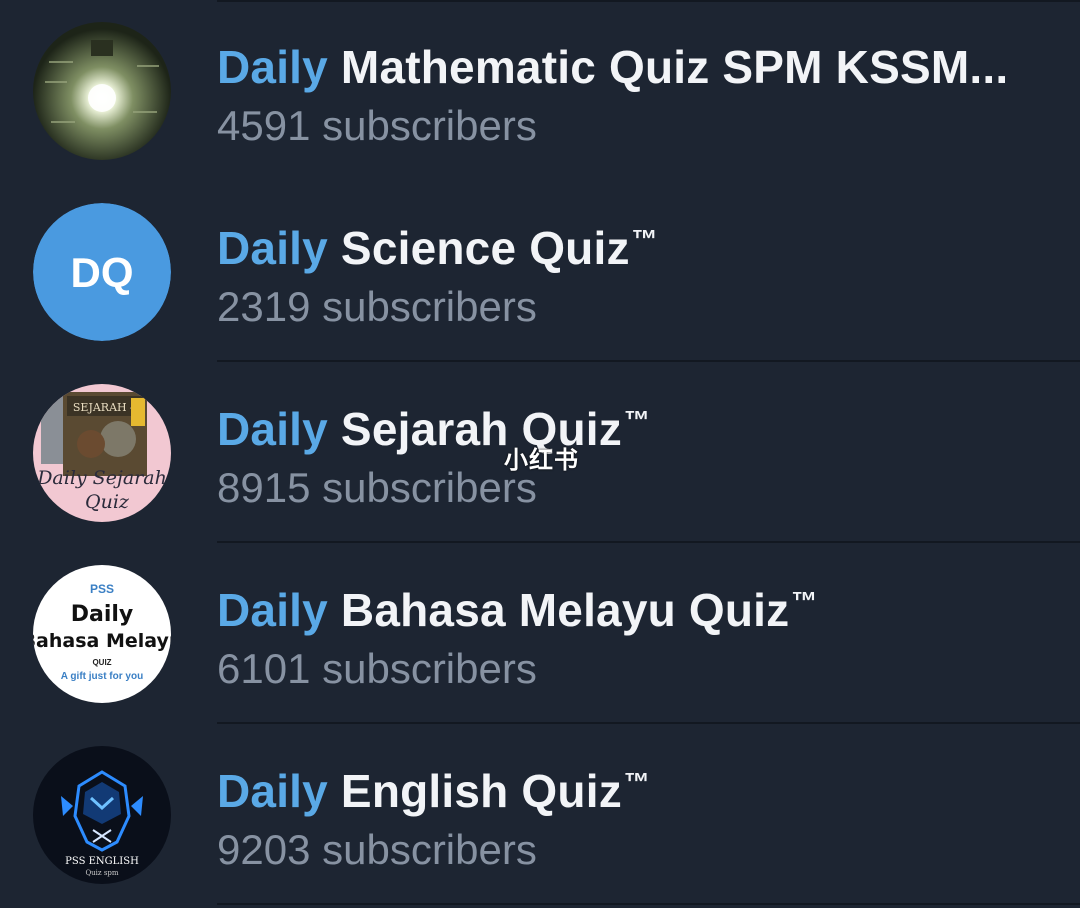 Image resolution: width=1080 pixels, height=908 pixels. I want to click on avatar-caption: Daily Sejarah, so click(101, 478).